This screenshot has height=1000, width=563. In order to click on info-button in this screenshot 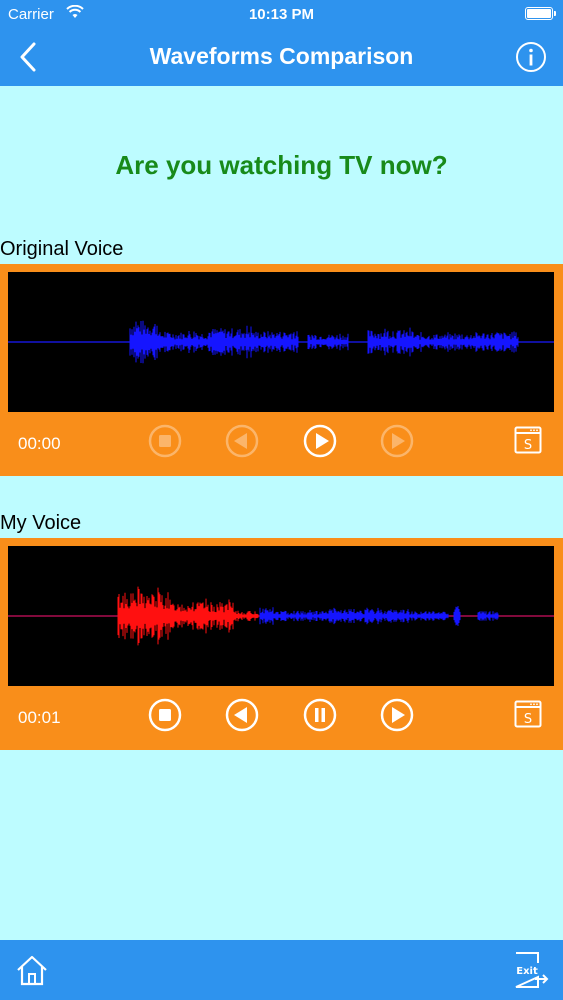, I will do `click(531, 57)`.